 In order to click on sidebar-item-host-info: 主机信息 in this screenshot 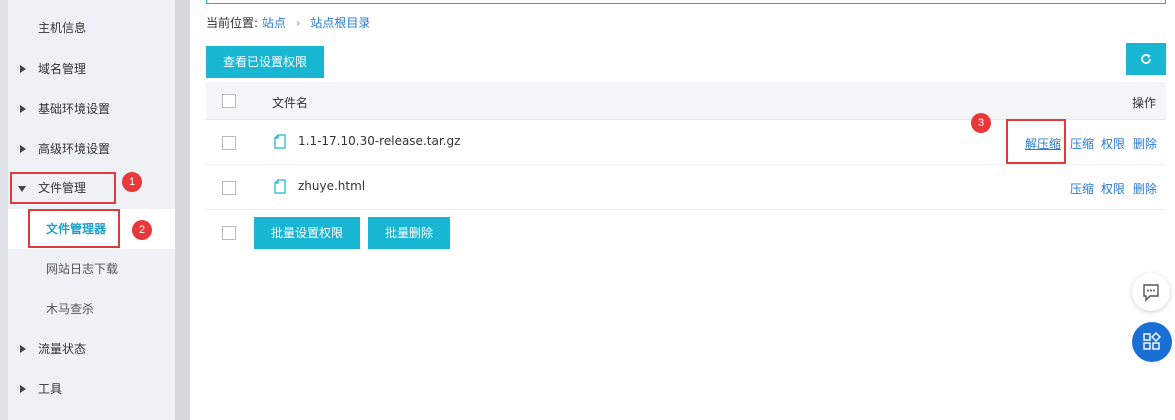, I will do `click(91, 28)`.